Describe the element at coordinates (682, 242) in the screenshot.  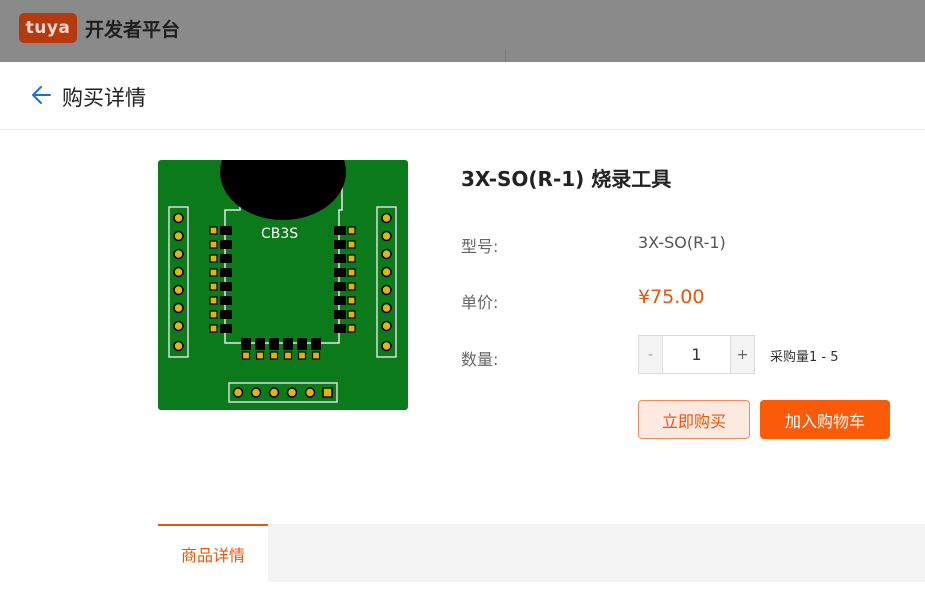
I see `model-value: 3X-SO(R-1)` at that location.